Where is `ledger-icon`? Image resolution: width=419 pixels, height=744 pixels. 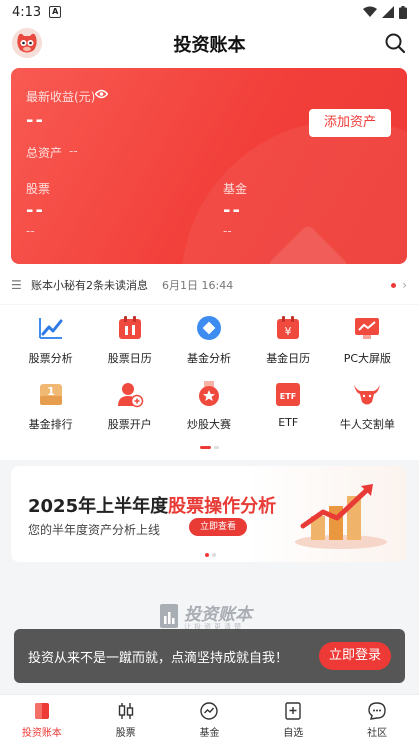 ledger-icon is located at coordinates (41, 711).